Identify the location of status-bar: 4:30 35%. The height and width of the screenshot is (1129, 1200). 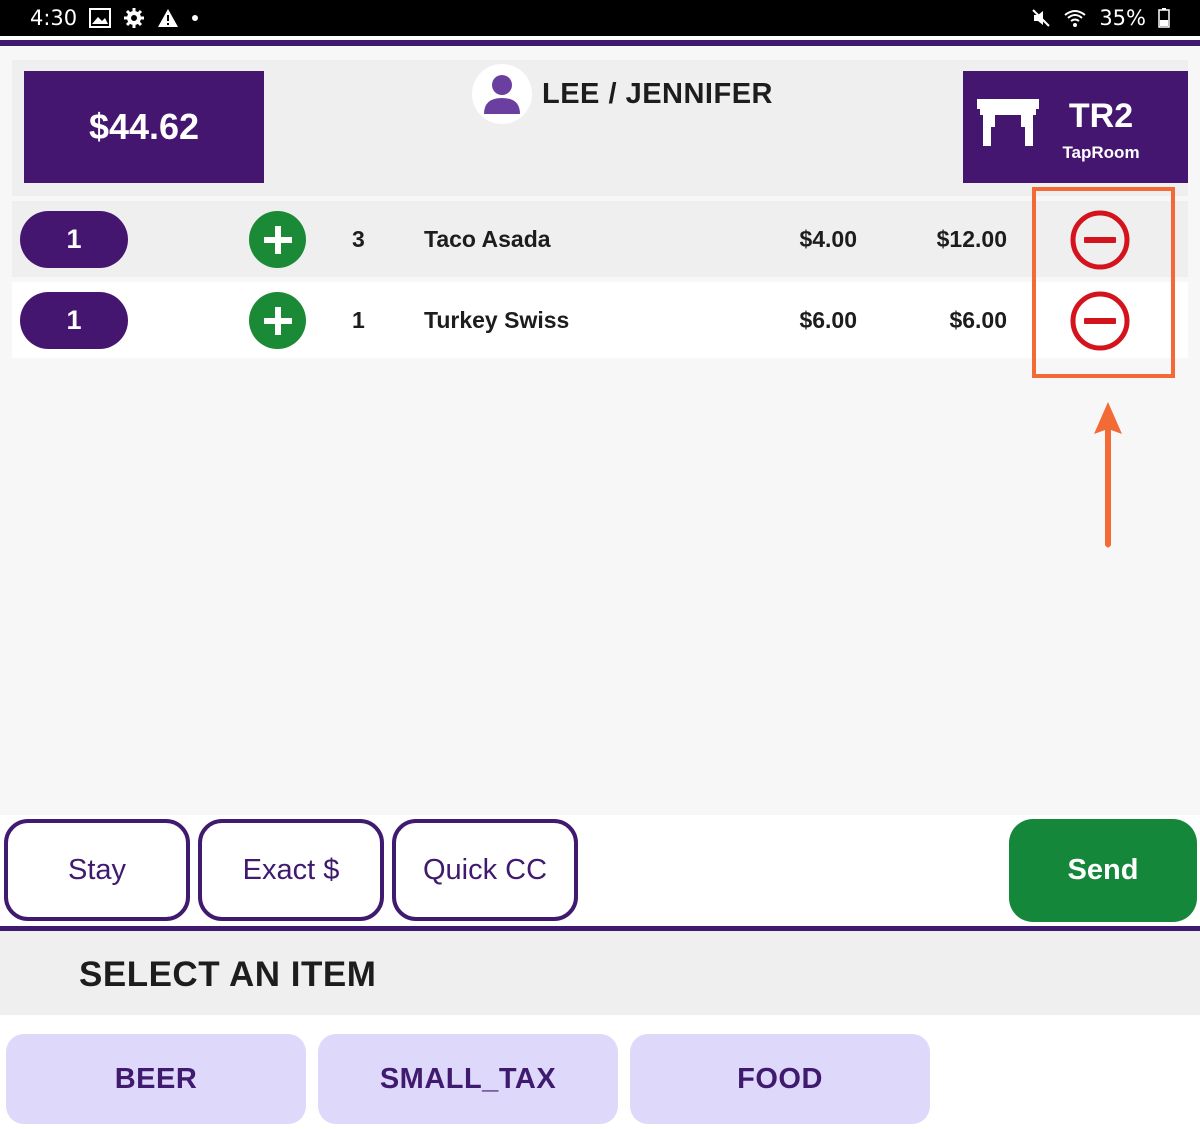
(600, 18).